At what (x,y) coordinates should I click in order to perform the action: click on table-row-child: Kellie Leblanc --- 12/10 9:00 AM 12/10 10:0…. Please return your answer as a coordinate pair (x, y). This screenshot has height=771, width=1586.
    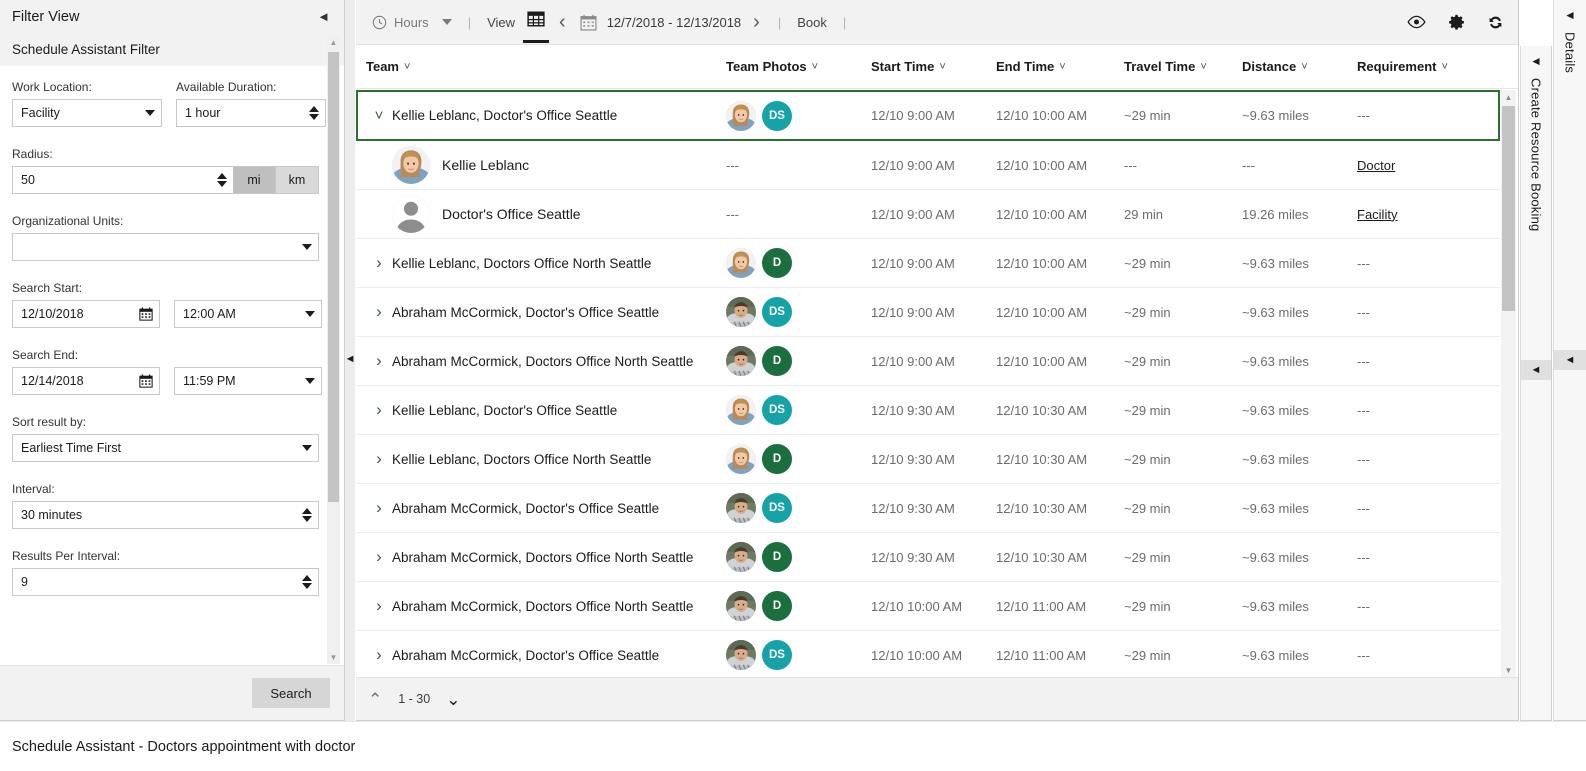
    Looking at the image, I should click on (928, 165).